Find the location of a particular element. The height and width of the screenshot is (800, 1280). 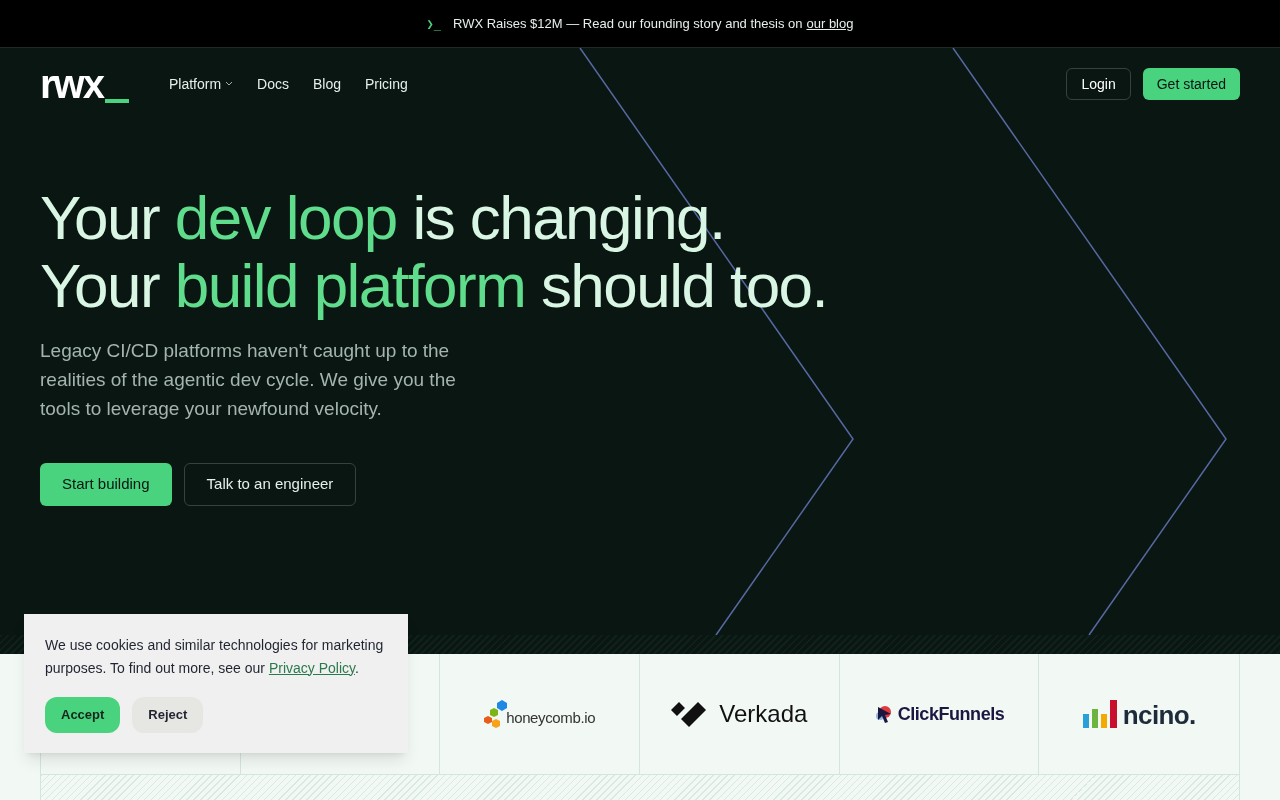

checkmark-icon is located at coordinates (689, 714).